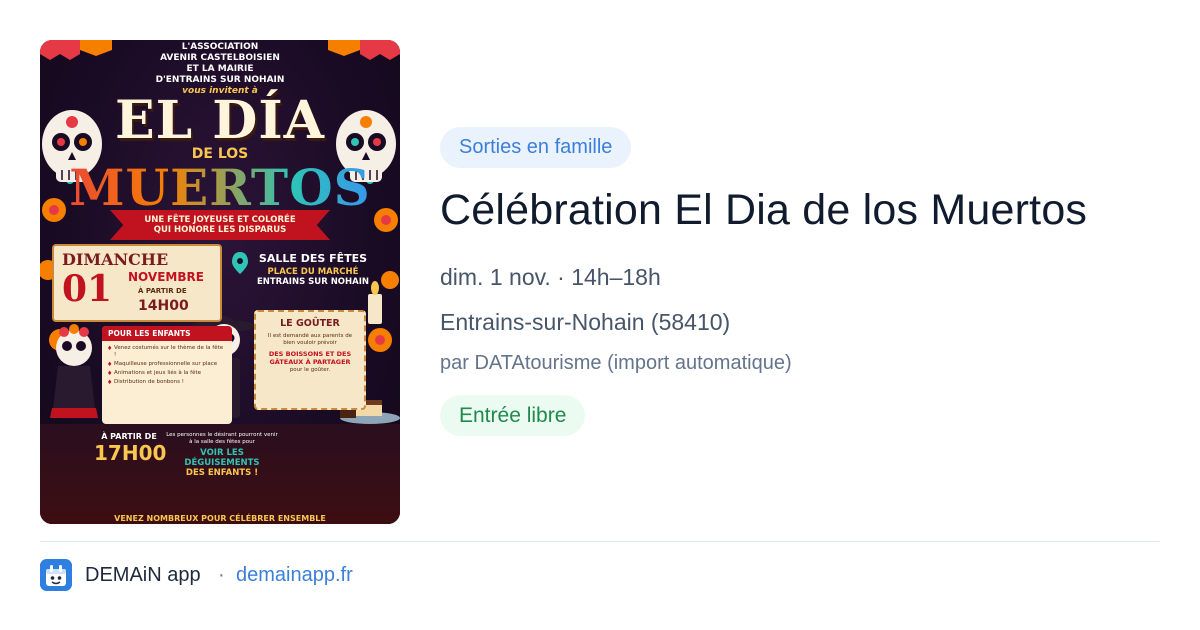 The height and width of the screenshot is (630, 1200). I want to click on demain-app-icon, so click(56, 575).